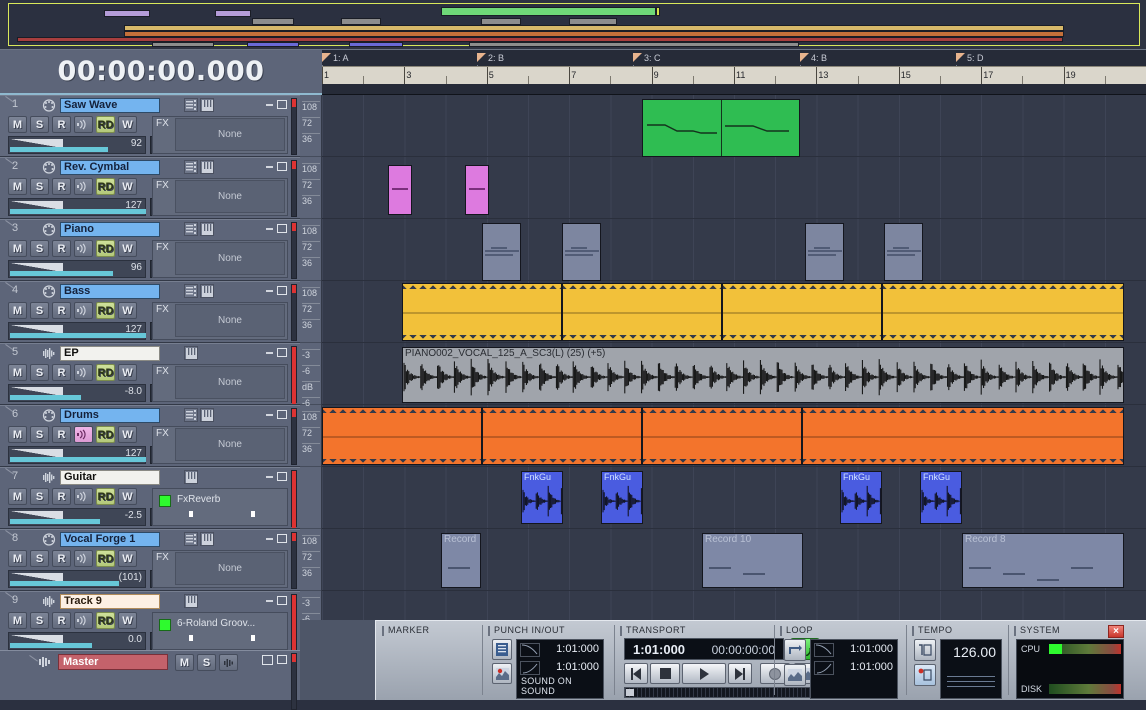 This screenshot has width=1146, height=710. Describe the element at coordinates (502, 649) in the screenshot. I see `punch-list-button` at that location.